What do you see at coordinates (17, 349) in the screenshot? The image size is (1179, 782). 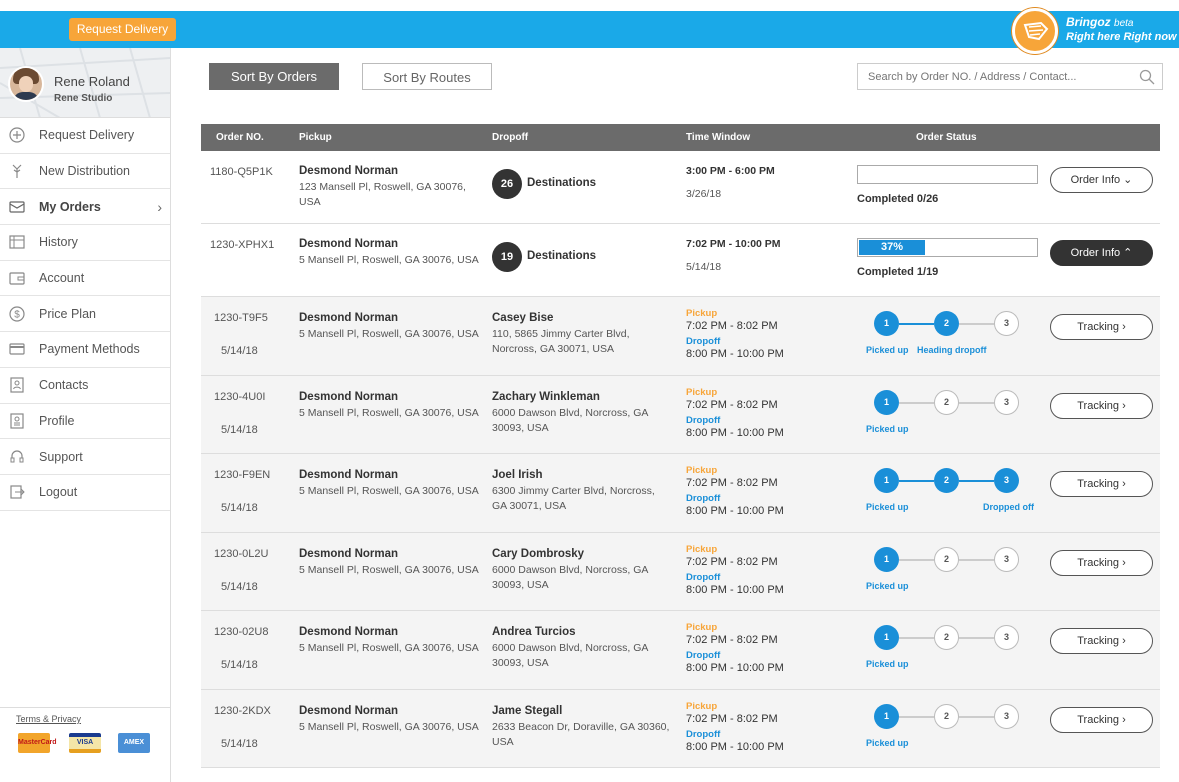 I see `credit-card-icon` at bounding box center [17, 349].